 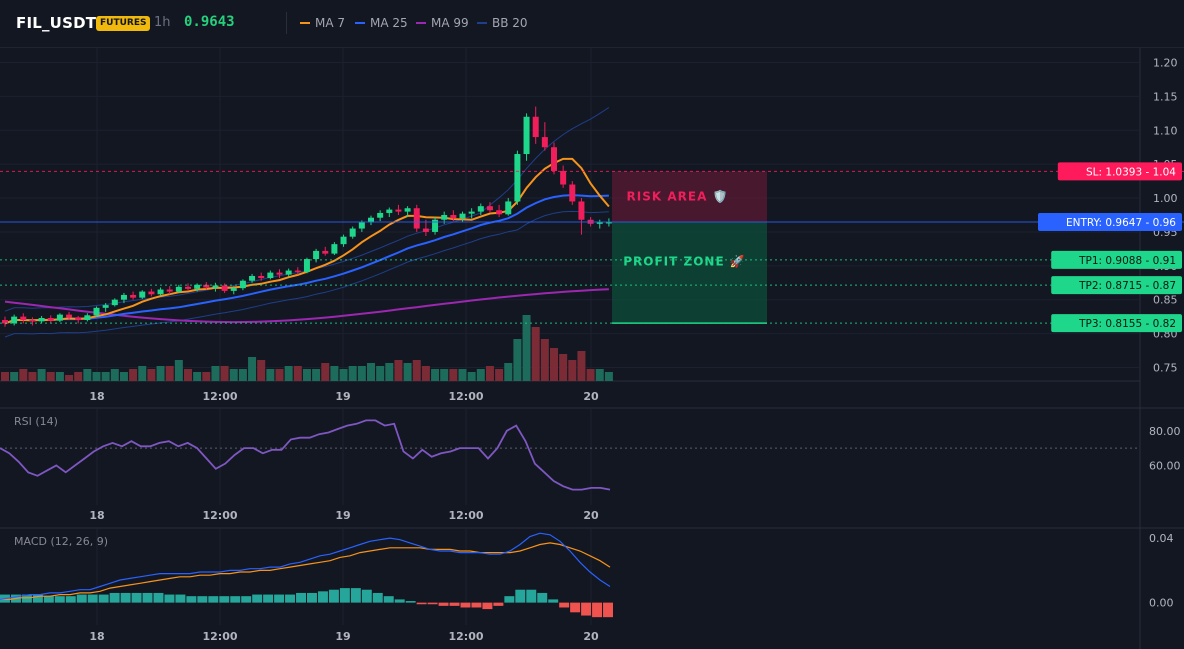 What do you see at coordinates (502, 23) in the screenshot?
I see `legend-bb20: BB 20` at bounding box center [502, 23].